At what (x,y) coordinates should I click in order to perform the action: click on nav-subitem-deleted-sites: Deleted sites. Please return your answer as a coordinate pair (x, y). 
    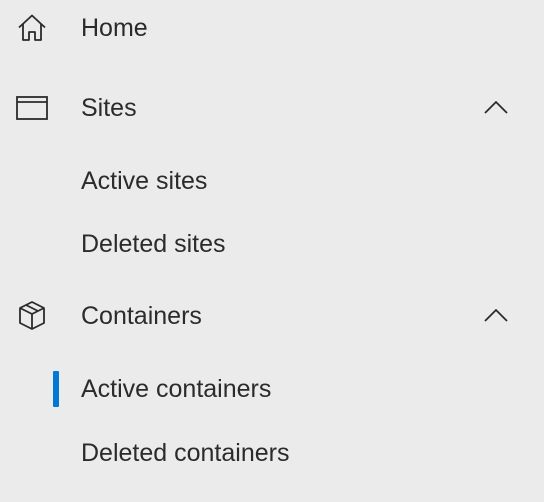
    Looking at the image, I should click on (272, 244).